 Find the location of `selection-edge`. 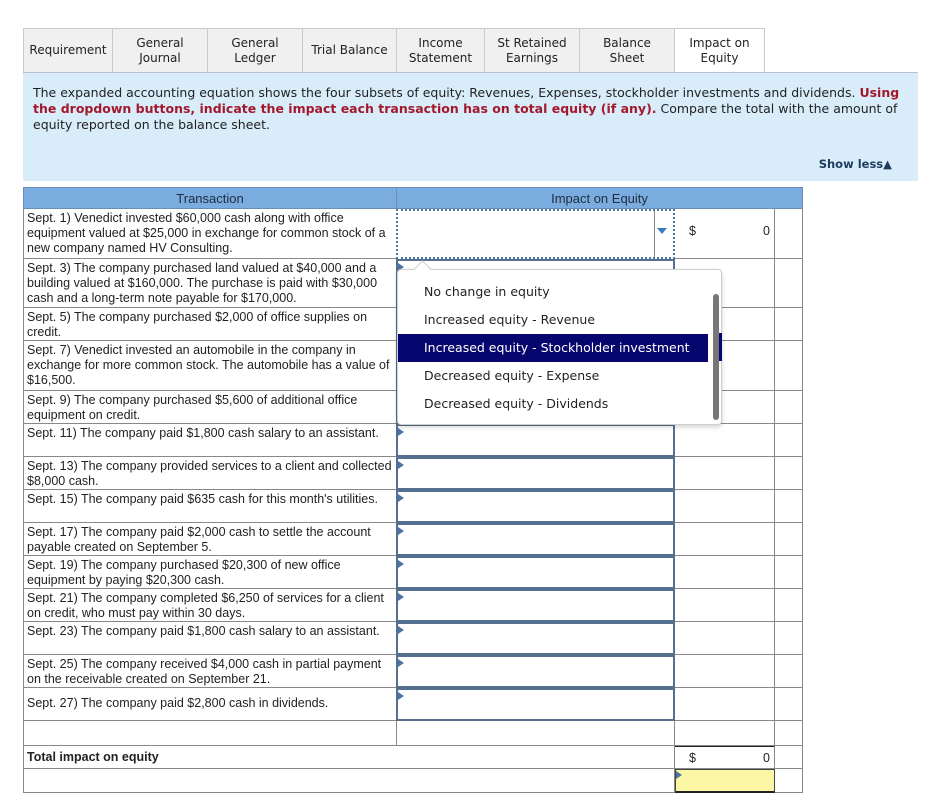

selection-edge is located at coordinates (720, 347).